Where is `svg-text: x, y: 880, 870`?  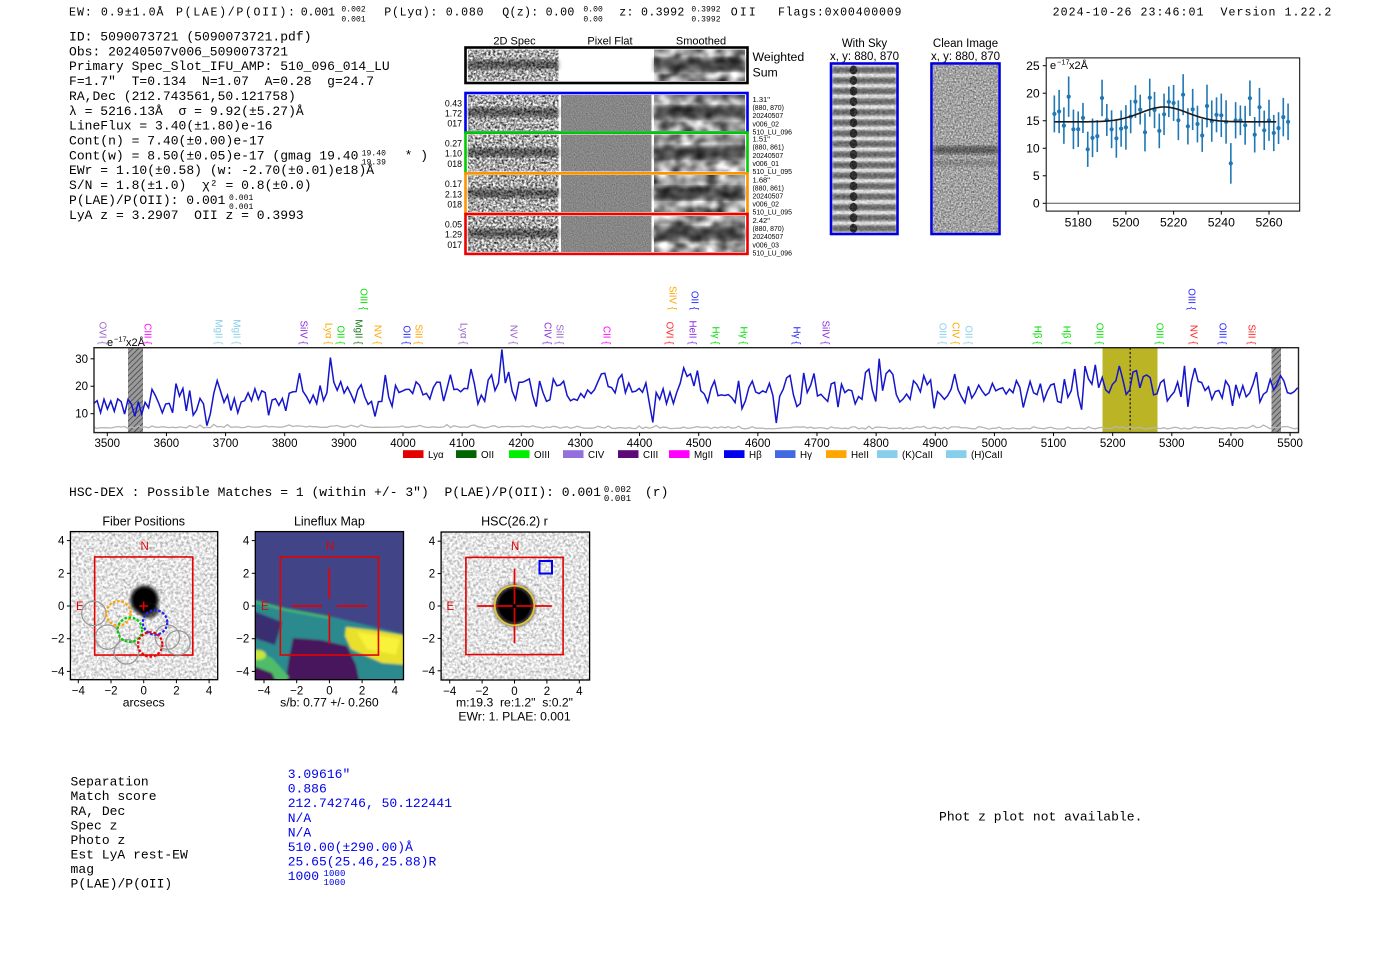 svg-text: x, y: 880, 870 is located at coordinates (965, 57).